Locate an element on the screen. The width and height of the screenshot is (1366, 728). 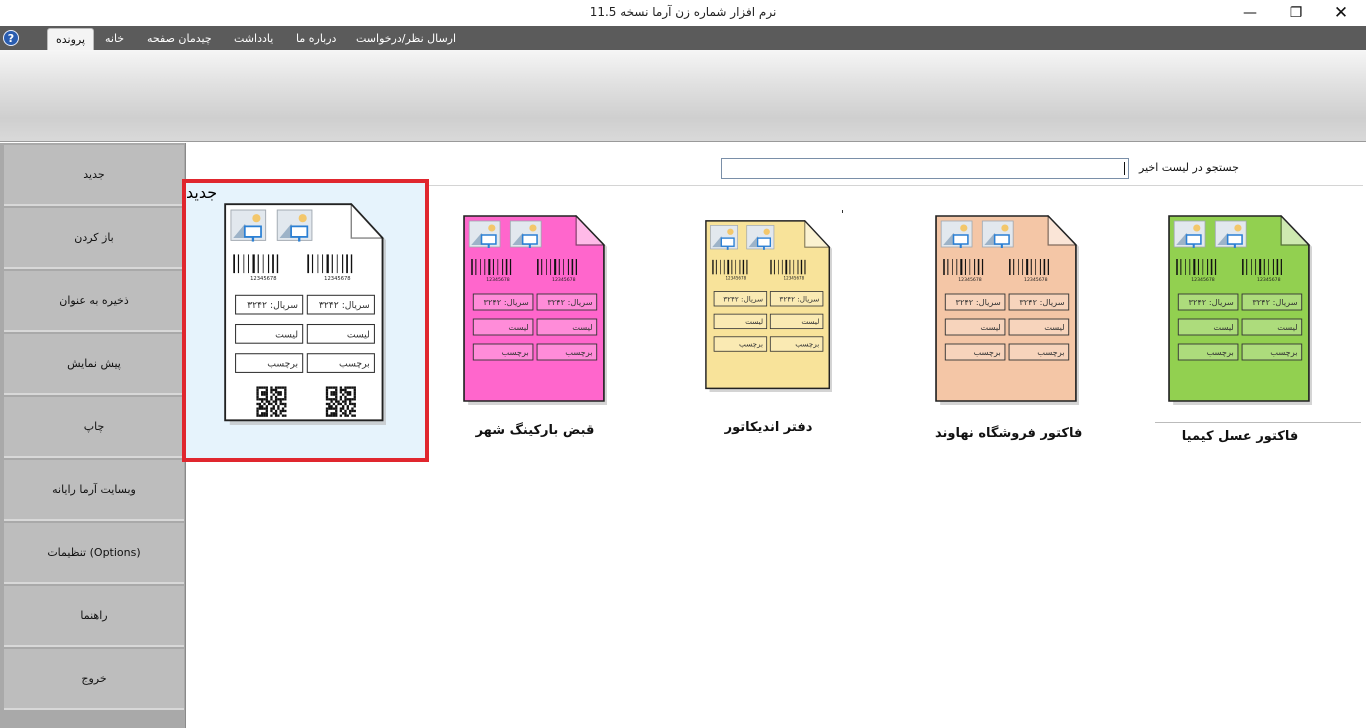
menu-page-layout: چیدمان صفحه is located at coordinates (179, 38).